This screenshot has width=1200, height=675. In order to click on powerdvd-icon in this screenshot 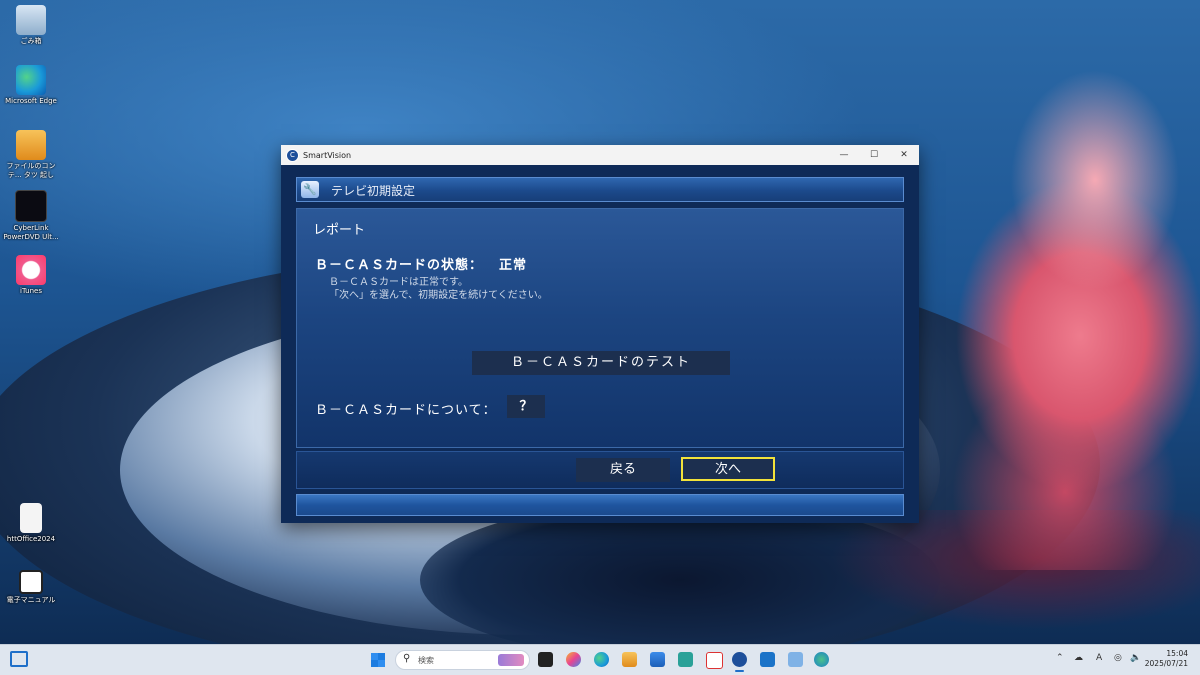, I will do `click(31, 206)`.